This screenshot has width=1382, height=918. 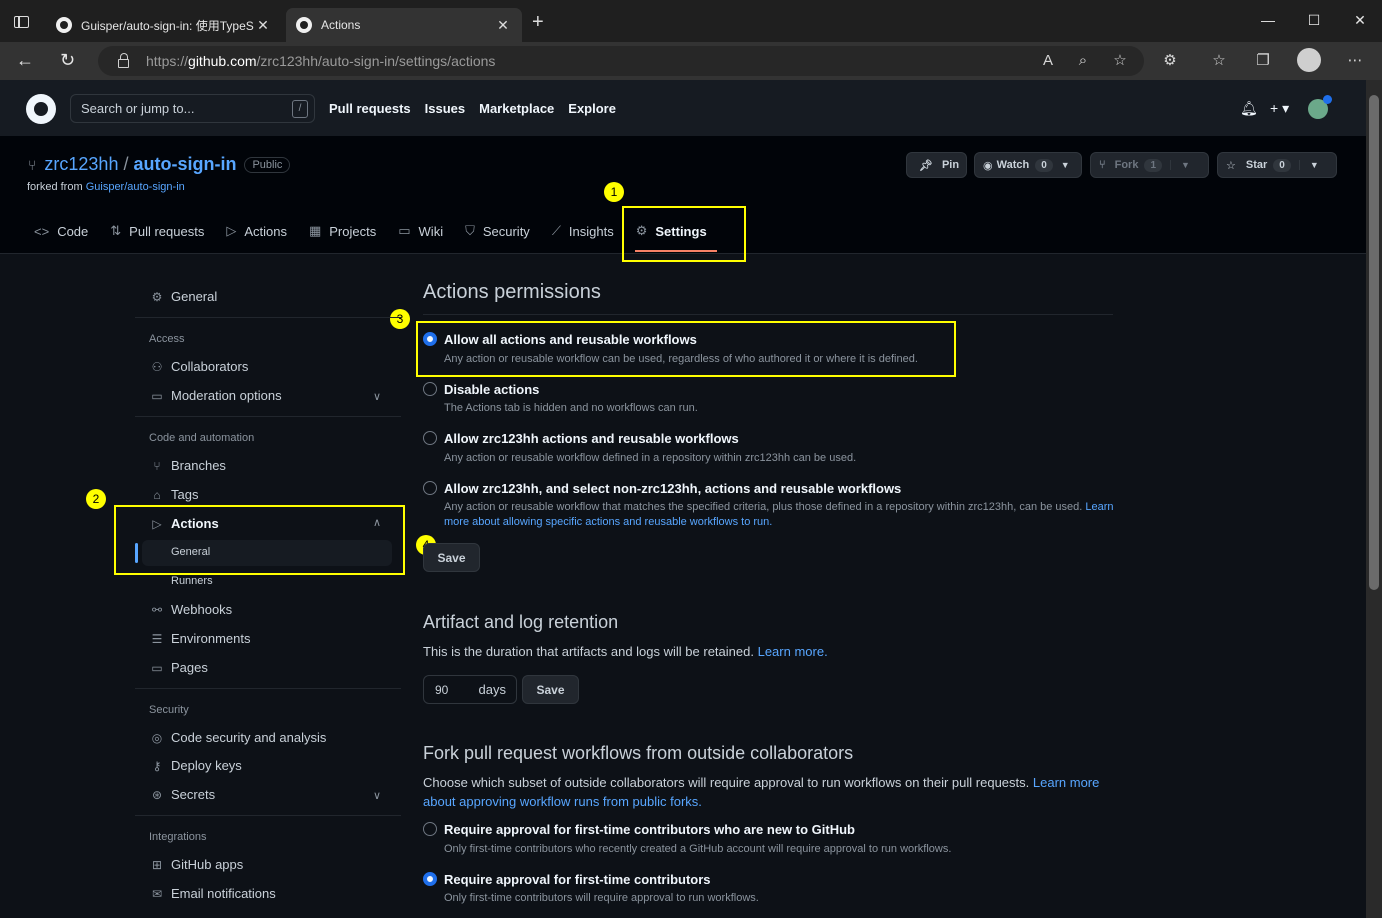 What do you see at coordinates (430, 339) in the screenshot?
I see `radio-allow-all` at bounding box center [430, 339].